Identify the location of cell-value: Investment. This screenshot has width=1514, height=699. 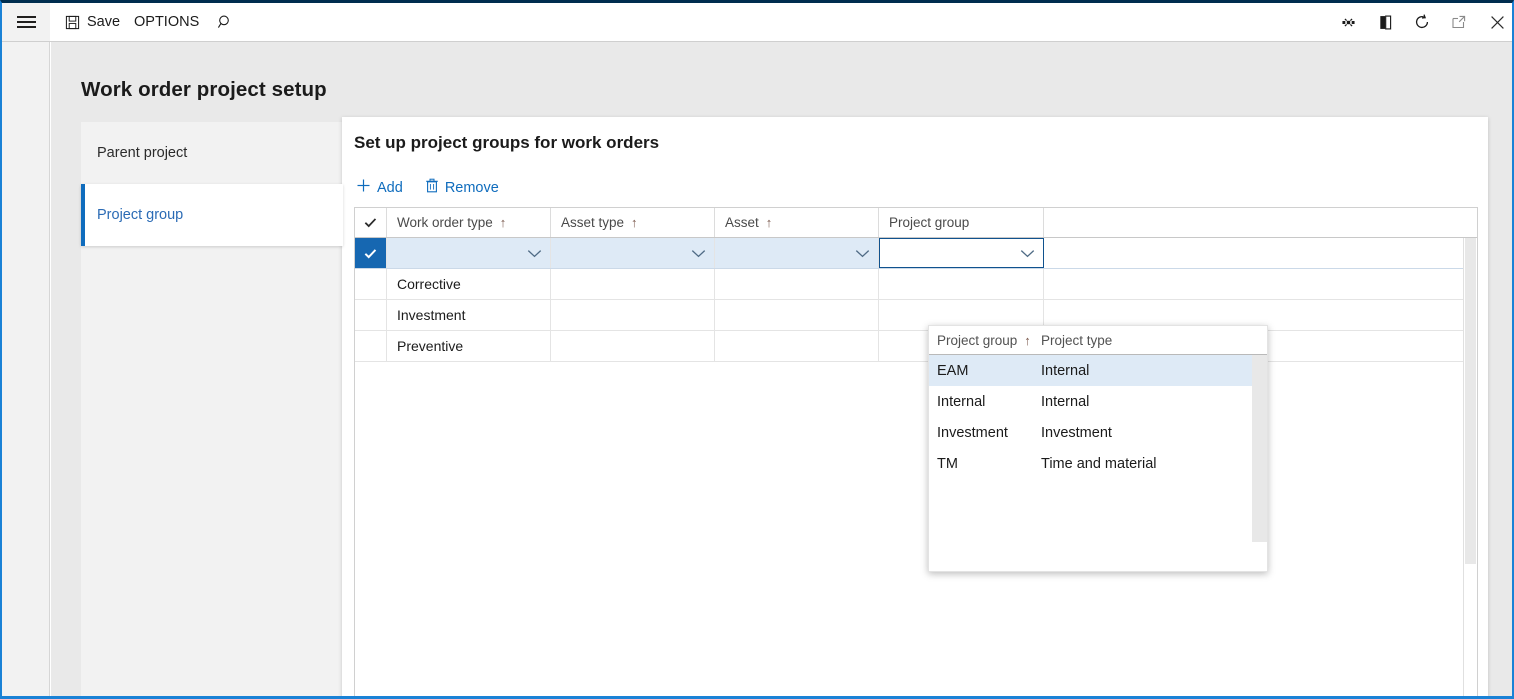
(431, 315).